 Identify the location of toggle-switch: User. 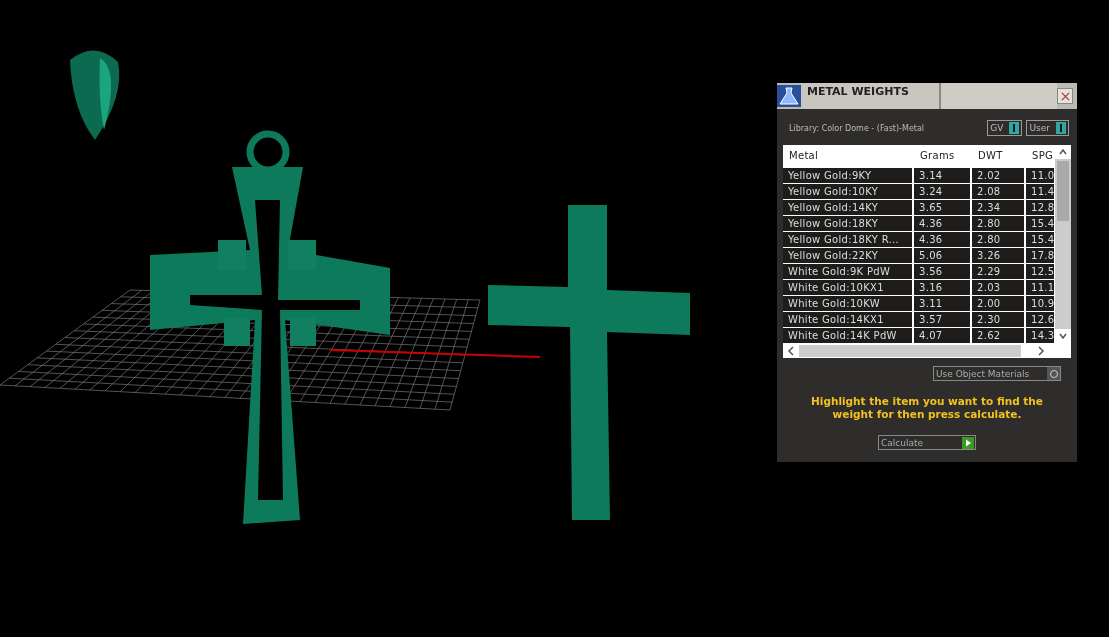
(1047, 128).